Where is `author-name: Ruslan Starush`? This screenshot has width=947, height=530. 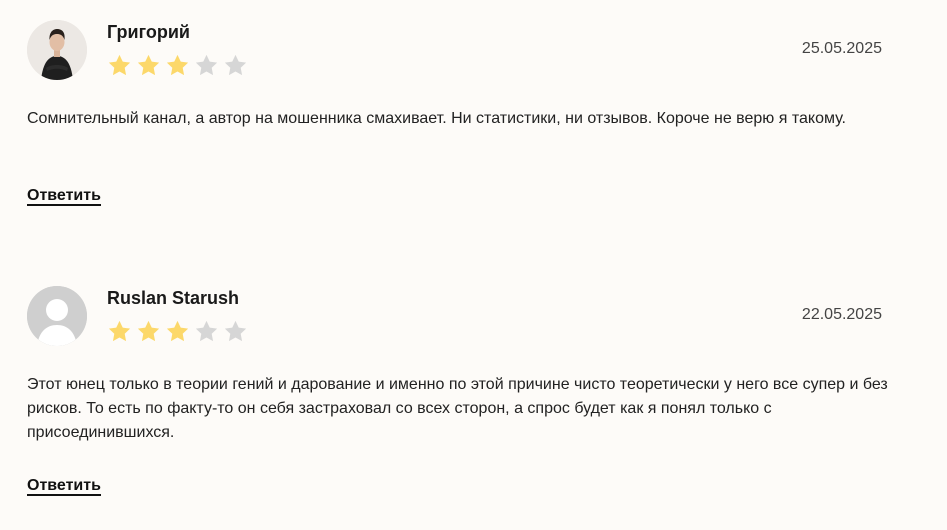
author-name: Ruslan Starush is located at coordinates (173, 298).